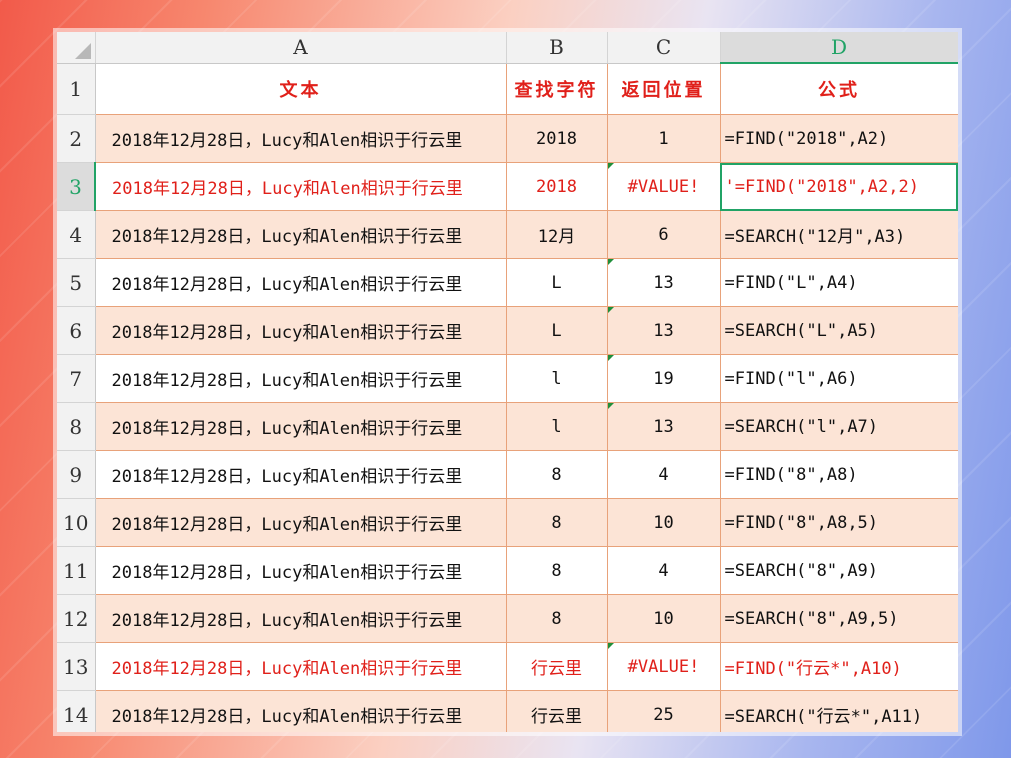 The width and height of the screenshot is (1011, 758). I want to click on row-header: 5, so click(76, 282).